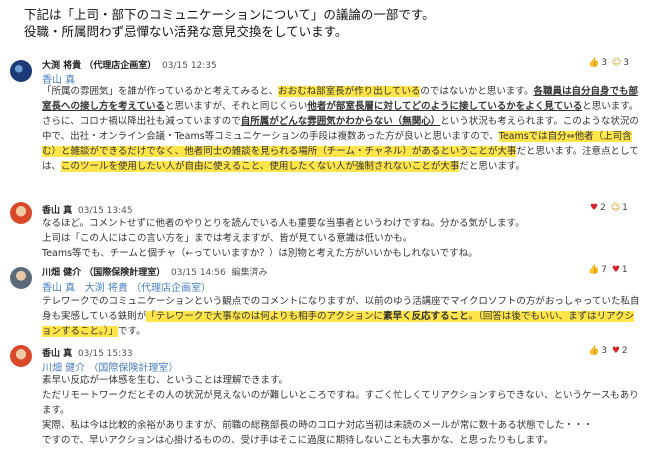 This screenshot has height=450, width=650. Describe the element at coordinates (105, 354) in the screenshot. I see `timestamp: 03/15 15:33` at that location.